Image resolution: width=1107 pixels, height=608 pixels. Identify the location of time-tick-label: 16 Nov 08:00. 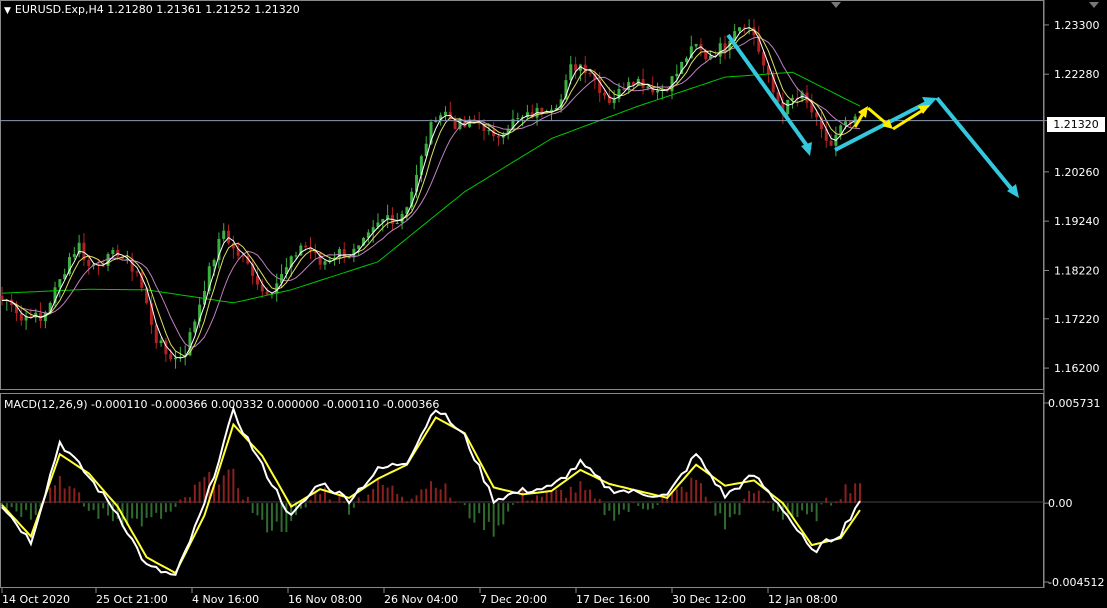
(325, 599).